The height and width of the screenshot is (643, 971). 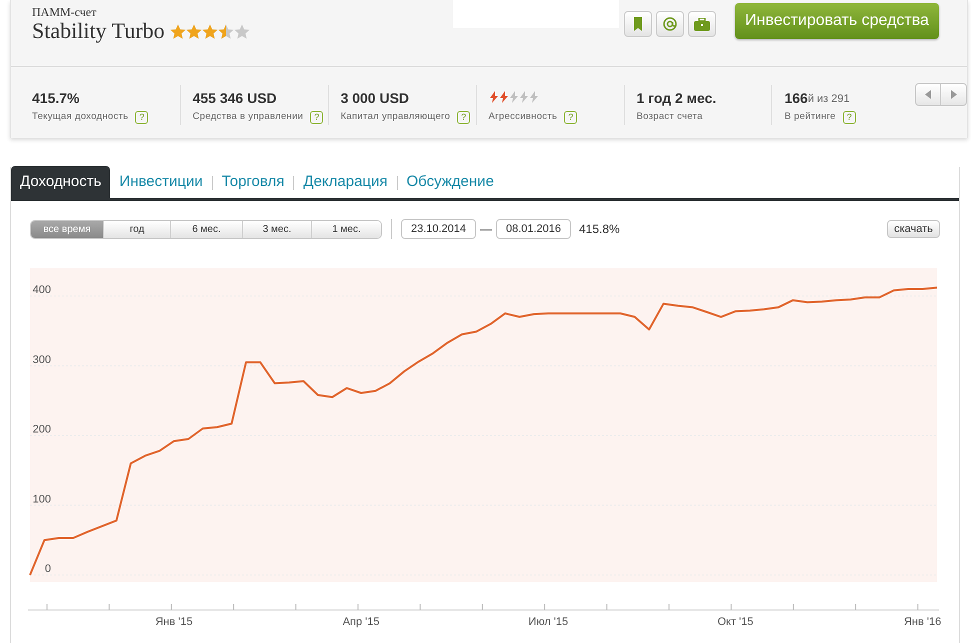 I want to click on bookmark-icon, so click(x=638, y=24).